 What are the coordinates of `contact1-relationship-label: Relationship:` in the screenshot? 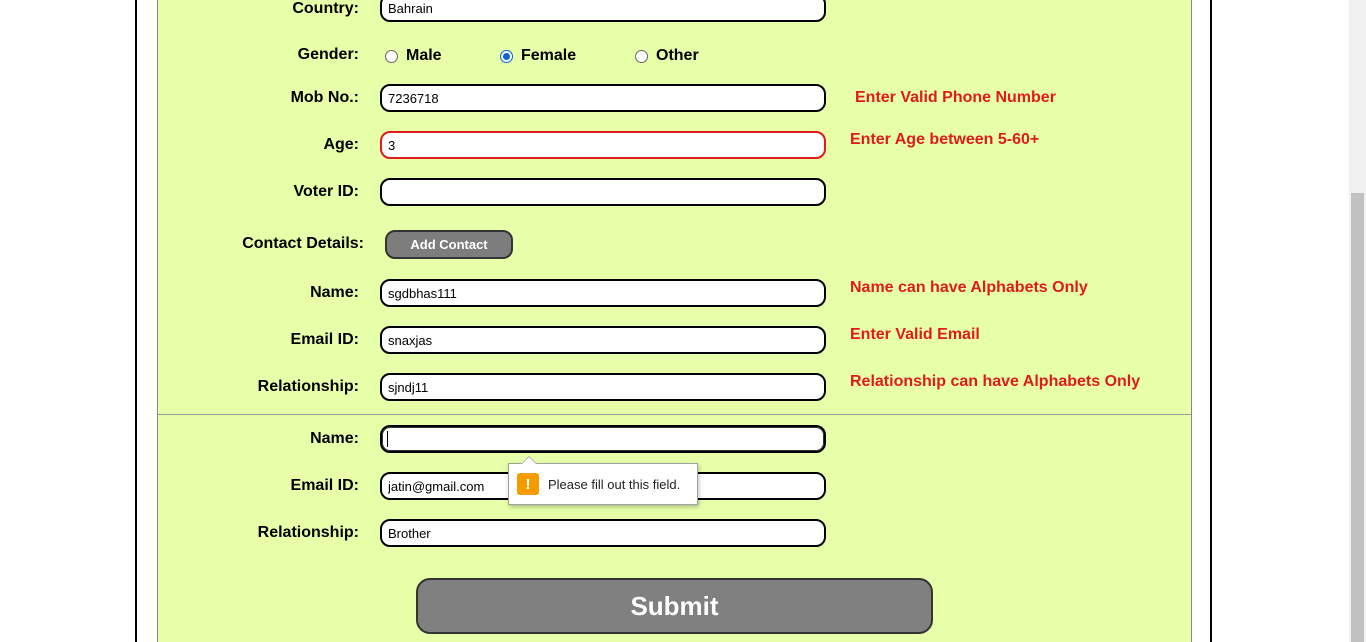 It's located at (308, 386).